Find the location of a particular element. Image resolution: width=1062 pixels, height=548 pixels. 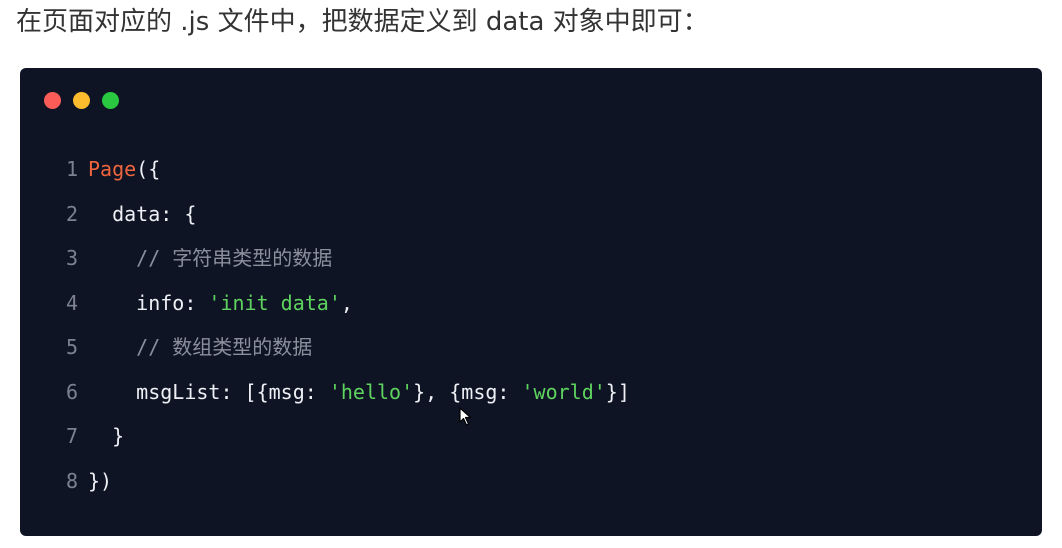

code-text: // 数组类型的数据 is located at coordinates (200, 347).